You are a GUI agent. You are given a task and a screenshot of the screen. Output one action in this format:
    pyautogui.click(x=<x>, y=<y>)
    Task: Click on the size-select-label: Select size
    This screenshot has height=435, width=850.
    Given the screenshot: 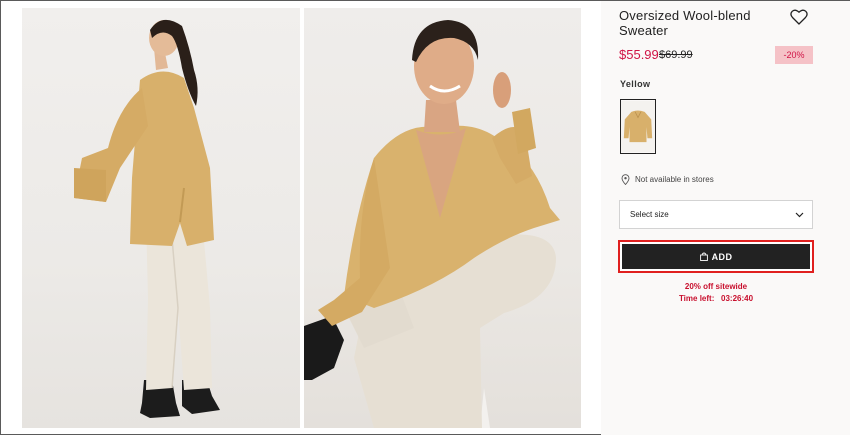 What is the action you would take?
    pyautogui.click(x=649, y=214)
    